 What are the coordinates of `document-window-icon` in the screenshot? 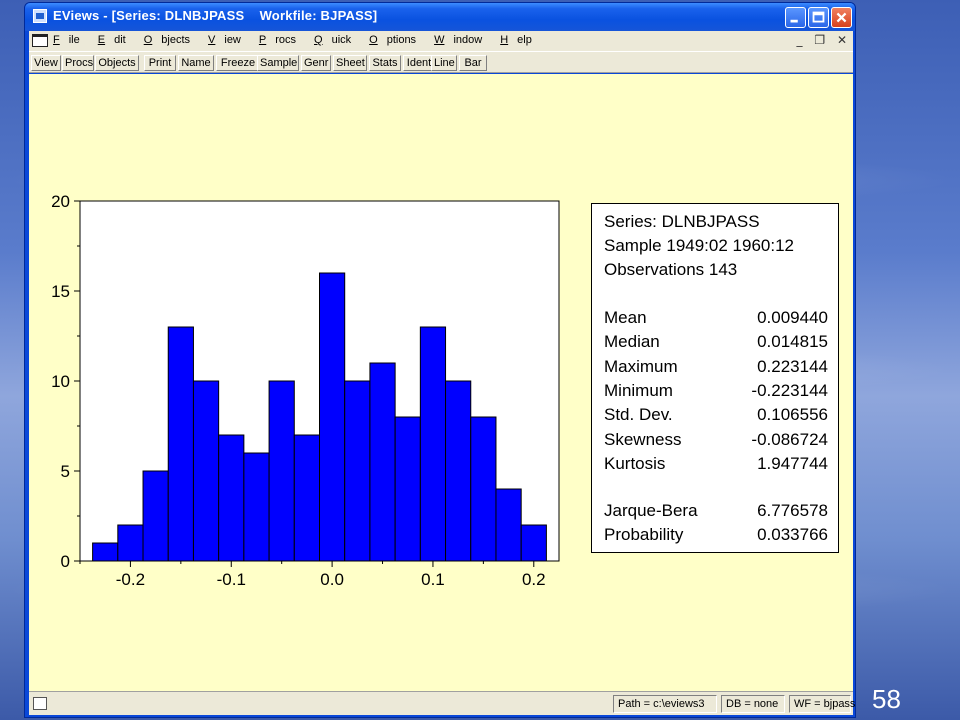 It's located at (40, 40).